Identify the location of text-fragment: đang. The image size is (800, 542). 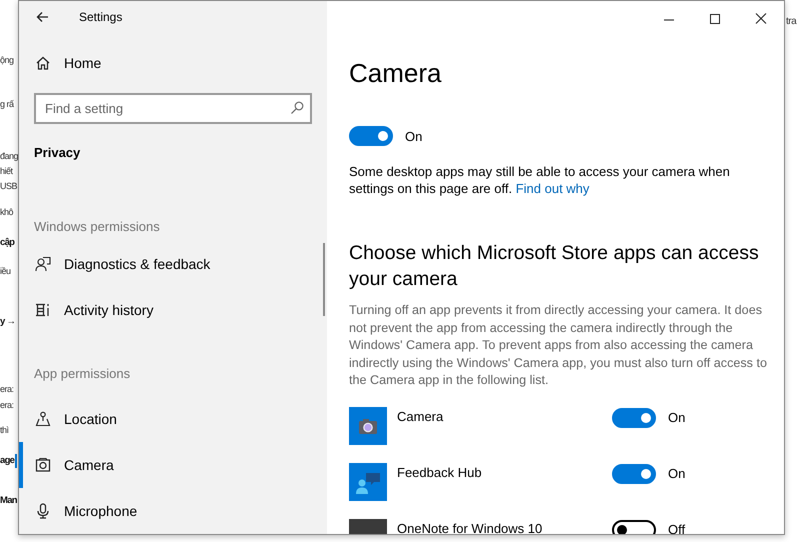
(9, 156).